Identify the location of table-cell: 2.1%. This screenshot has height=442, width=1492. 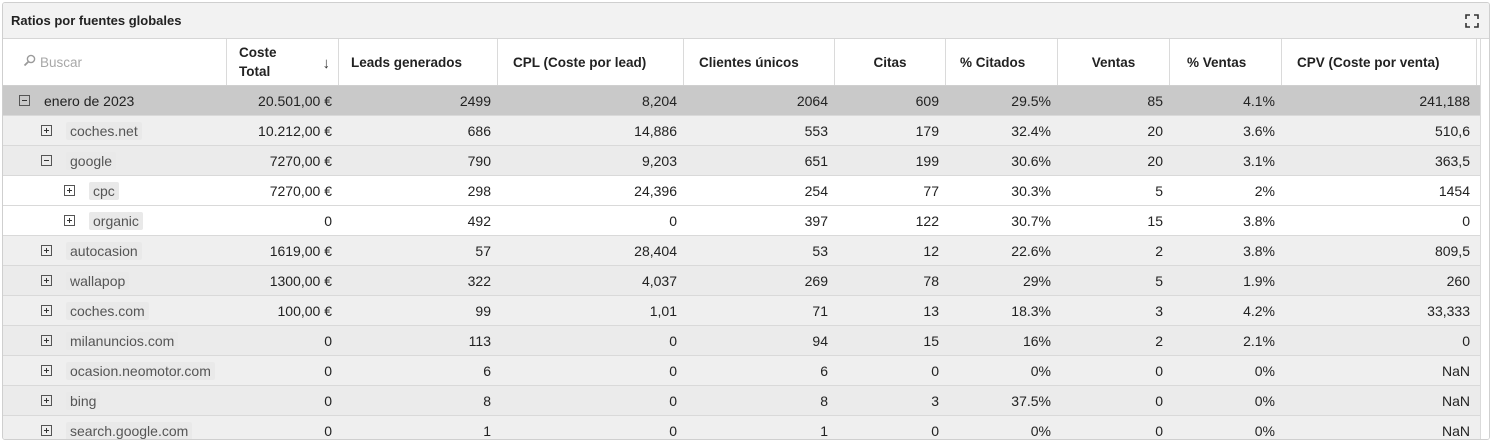
(1259, 340).